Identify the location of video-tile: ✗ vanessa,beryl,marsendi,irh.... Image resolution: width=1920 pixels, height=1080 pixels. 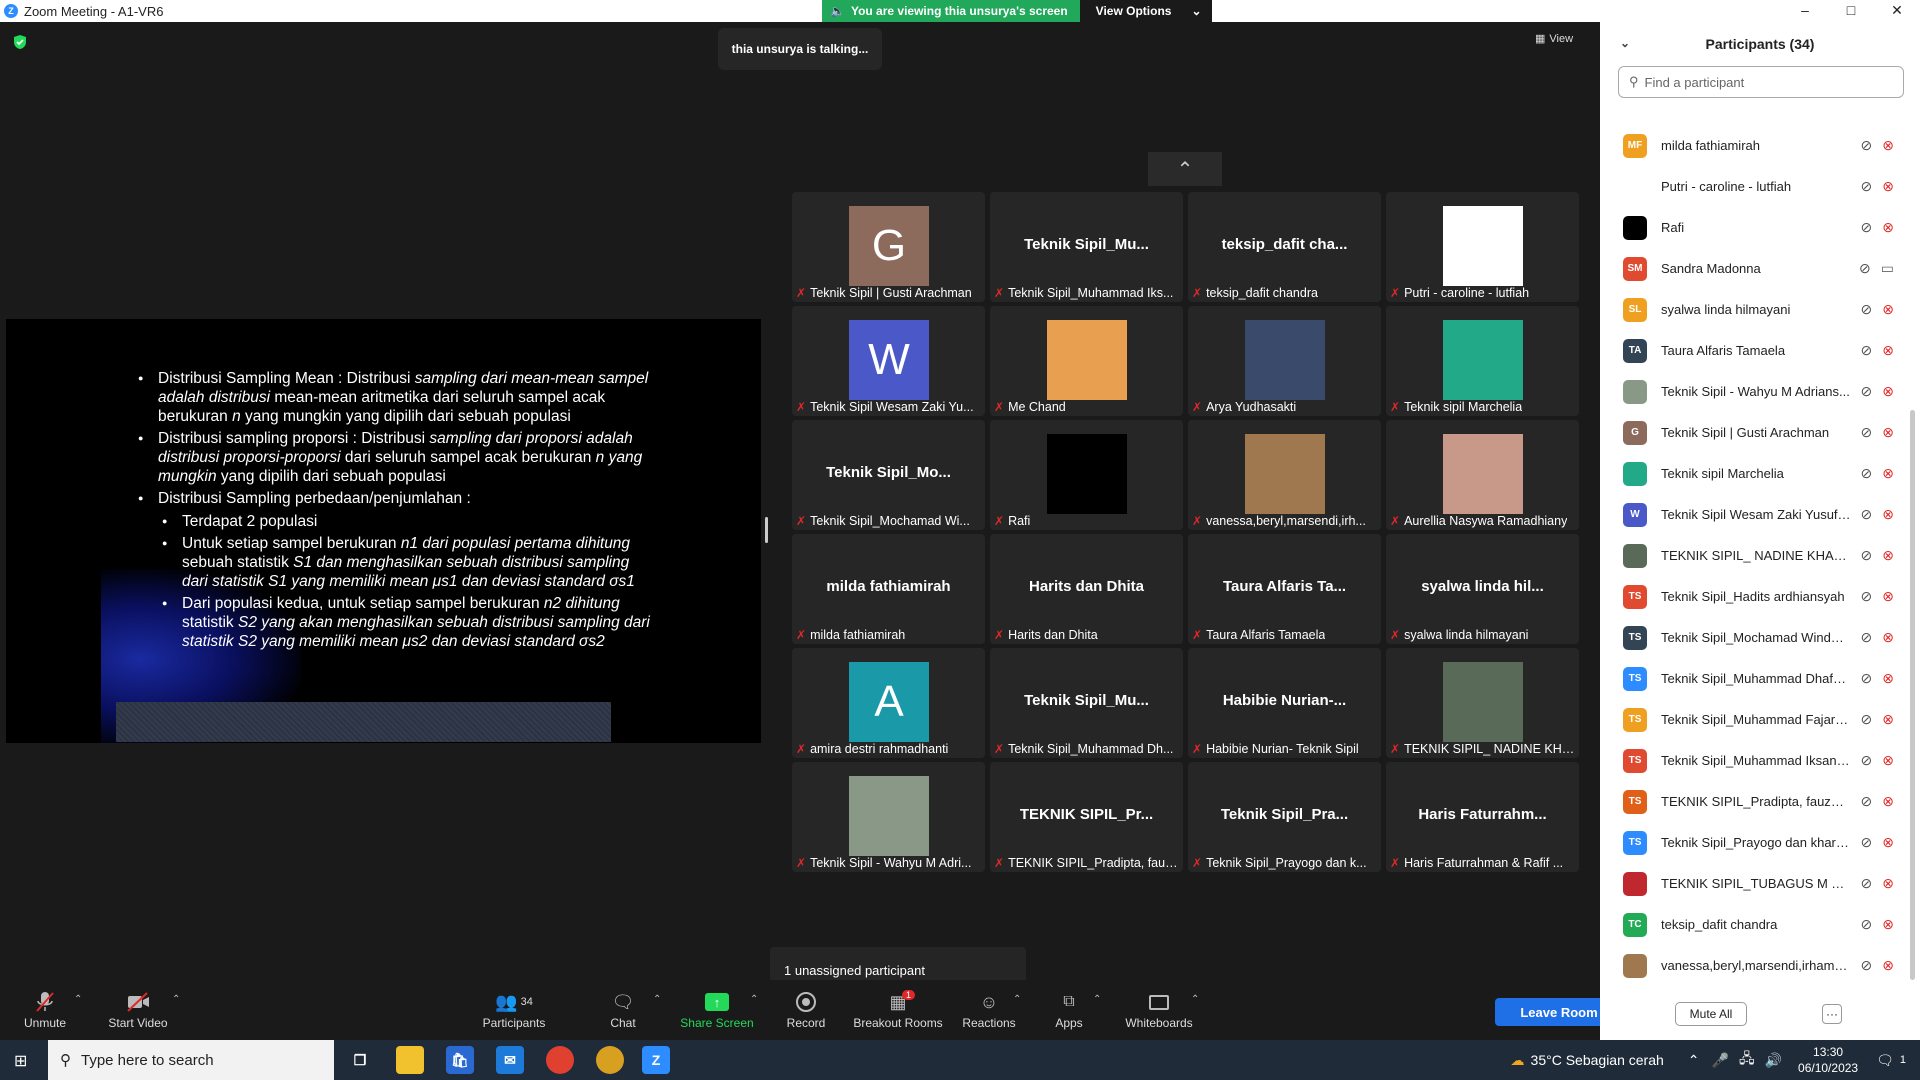
(1284, 475).